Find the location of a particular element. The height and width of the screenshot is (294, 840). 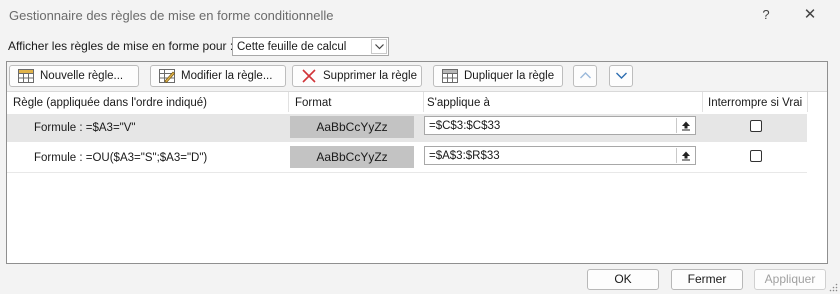

move-up-button is located at coordinates (585, 76).